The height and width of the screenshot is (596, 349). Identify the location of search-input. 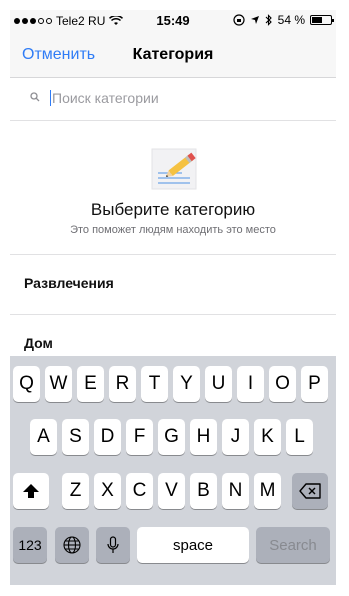
(182, 98).